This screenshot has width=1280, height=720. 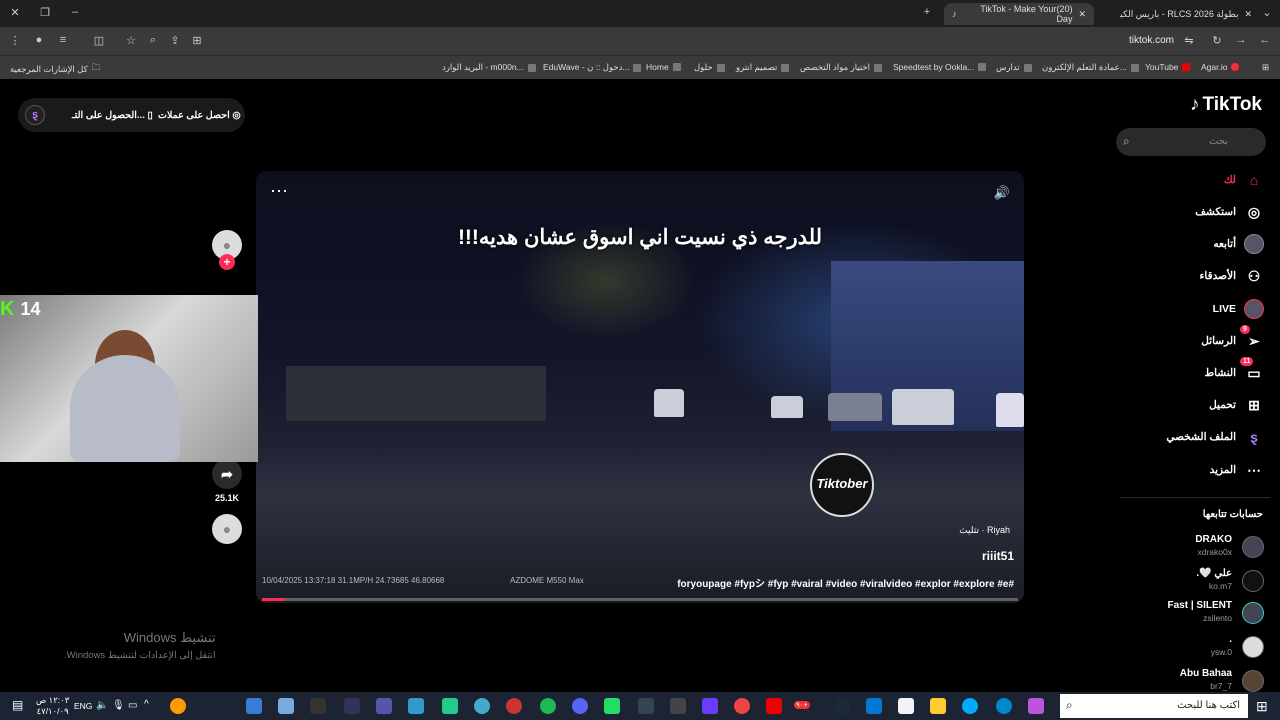 What do you see at coordinates (17, 705) in the screenshot?
I see `notifications-icon: ▤` at bounding box center [17, 705].